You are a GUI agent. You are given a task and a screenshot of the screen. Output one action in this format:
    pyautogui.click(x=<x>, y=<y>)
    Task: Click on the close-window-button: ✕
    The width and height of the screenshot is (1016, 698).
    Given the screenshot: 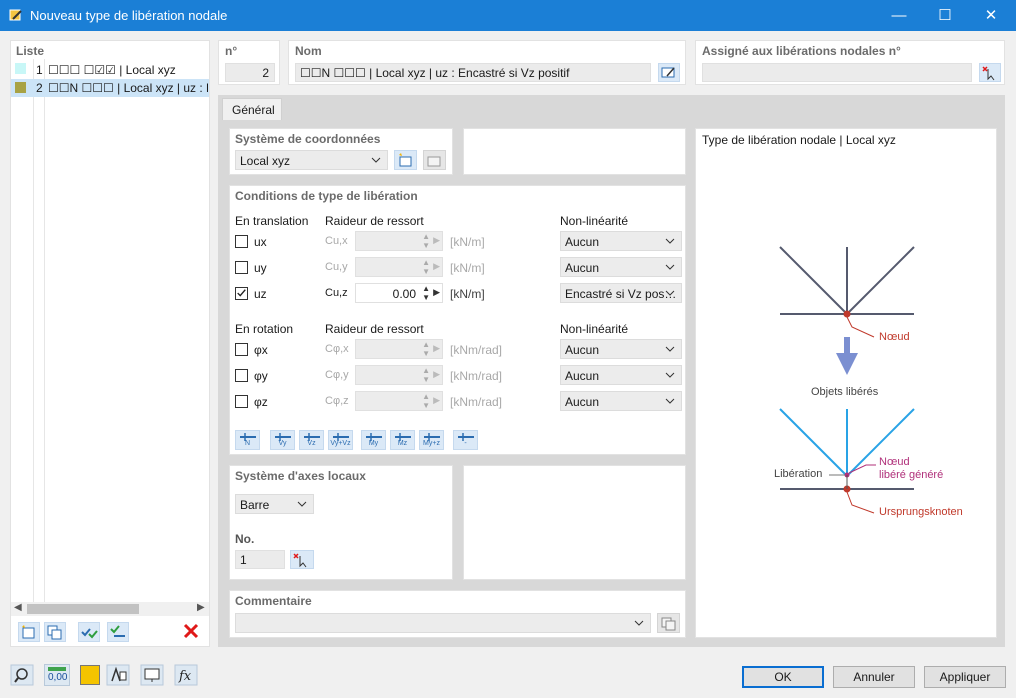 What is the action you would take?
    pyautogui.click(x=991, y=15)
    